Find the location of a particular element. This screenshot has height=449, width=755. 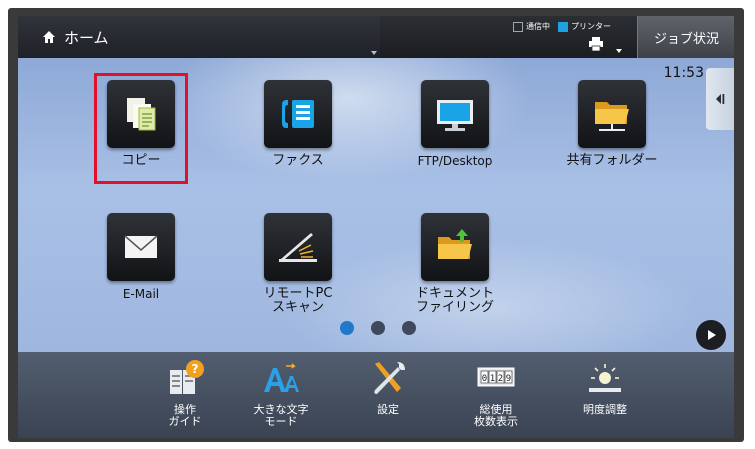

printer-icon is located at coordinates (596, 44).